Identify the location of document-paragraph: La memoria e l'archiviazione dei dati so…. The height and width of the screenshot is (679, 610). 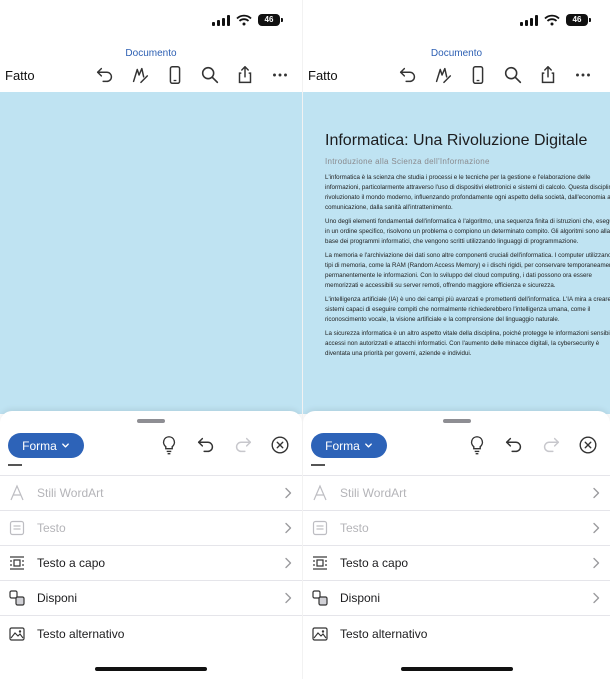
(467, 270).